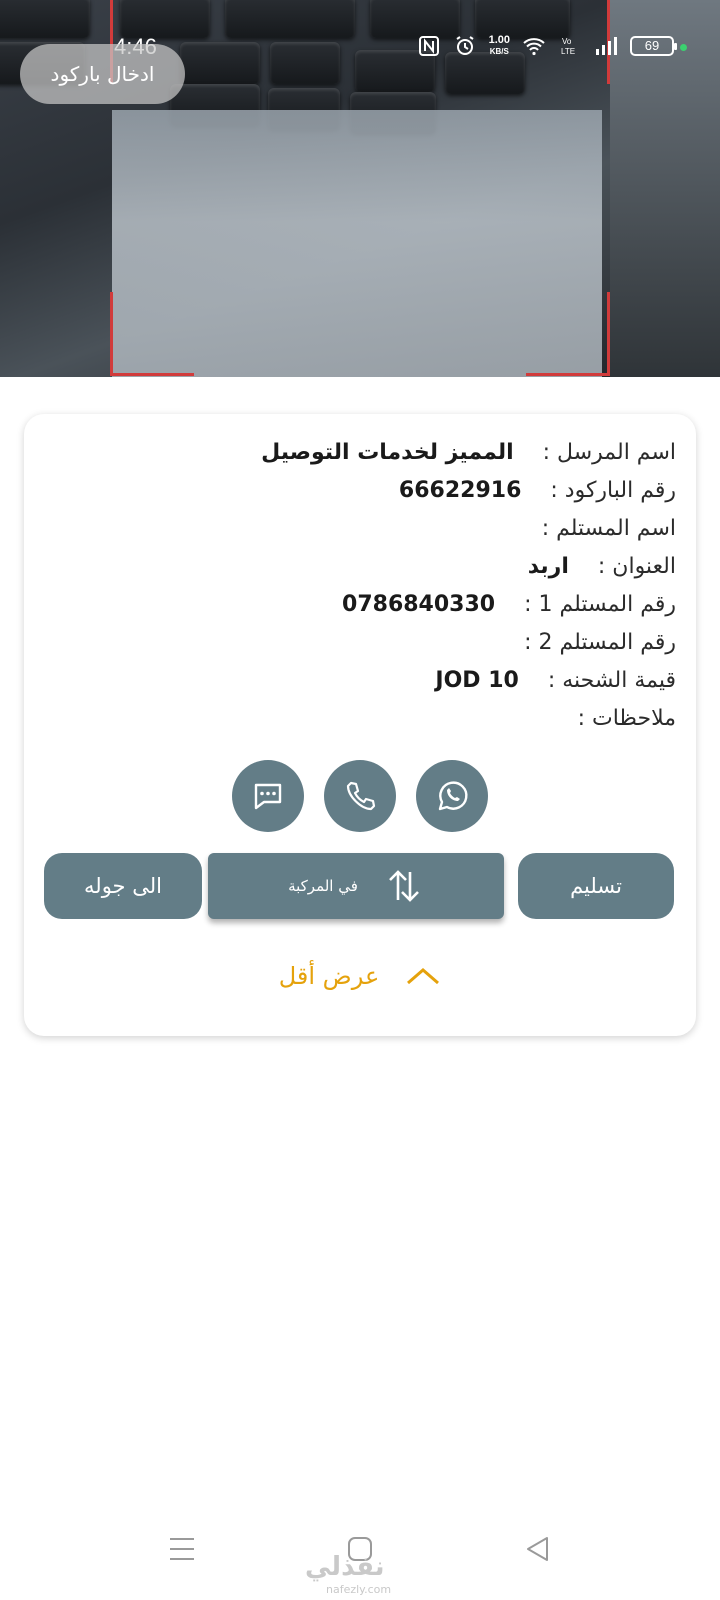 This screenshot has width=720, height=1600. I want to click on svg-text: LTE, so click(568, 51).